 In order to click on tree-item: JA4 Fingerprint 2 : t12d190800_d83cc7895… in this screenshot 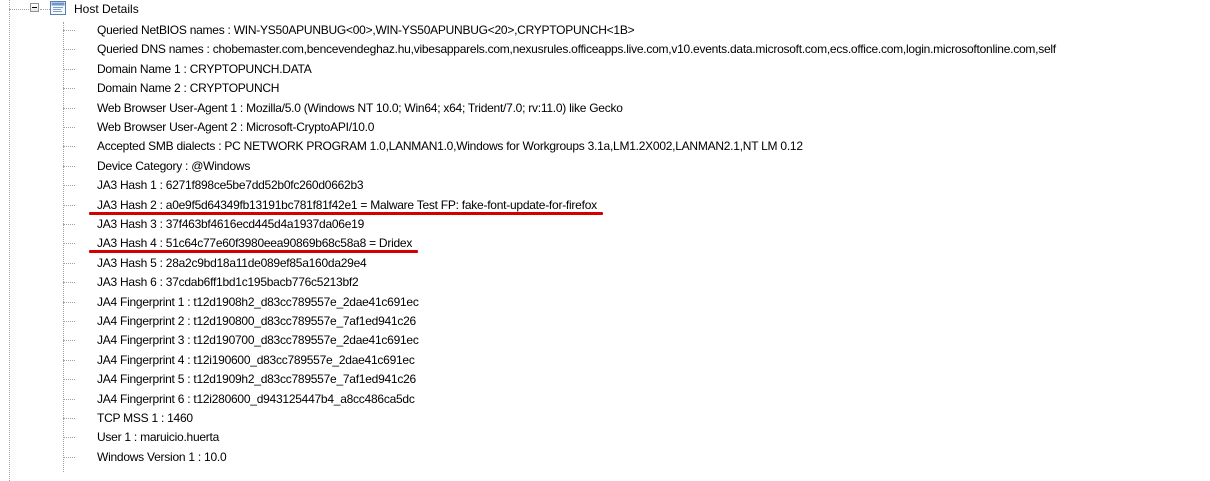, I will do `click(636, 321)`.